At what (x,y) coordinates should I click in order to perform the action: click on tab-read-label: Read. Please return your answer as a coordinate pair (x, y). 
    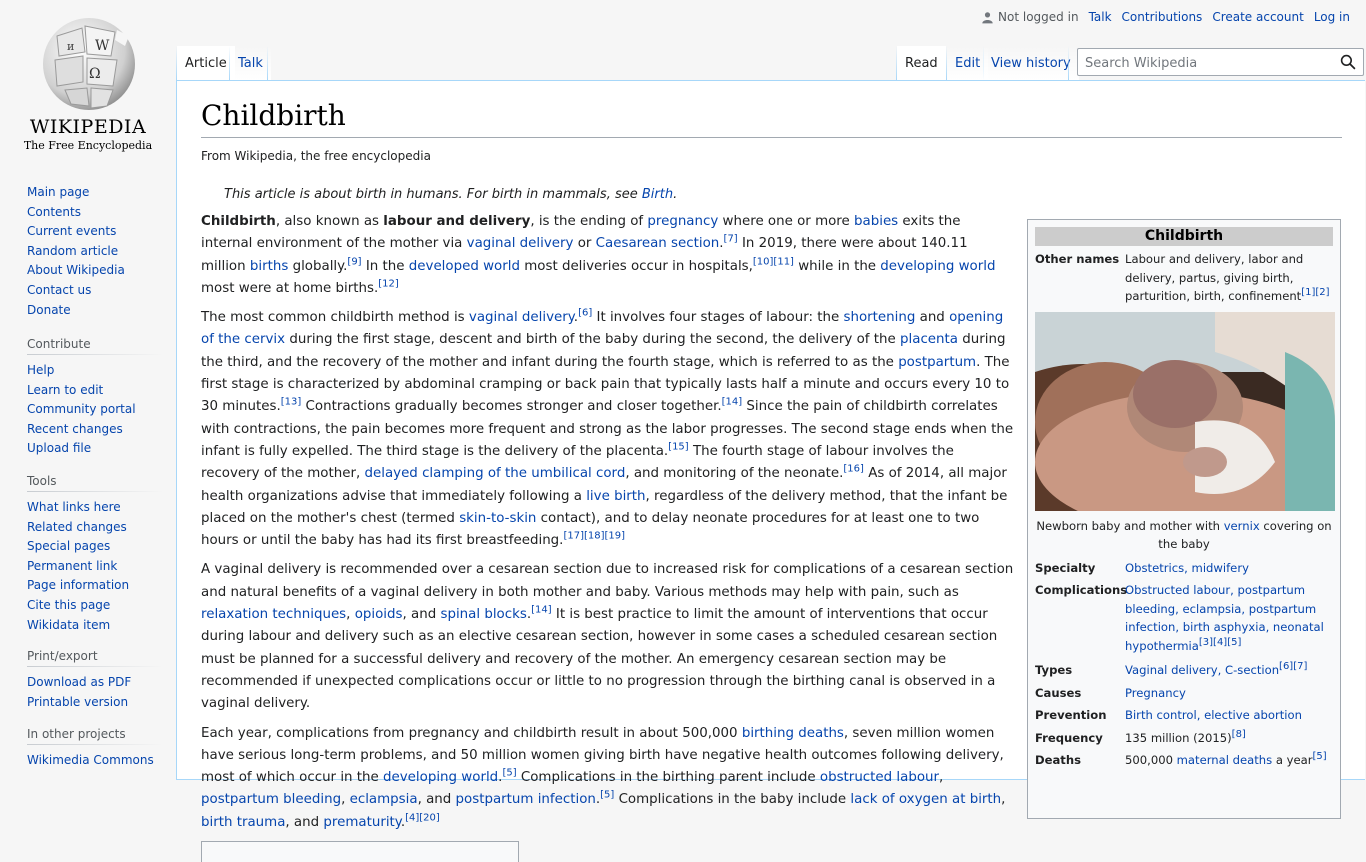
    Looking at the image, I should click on (921, 63).